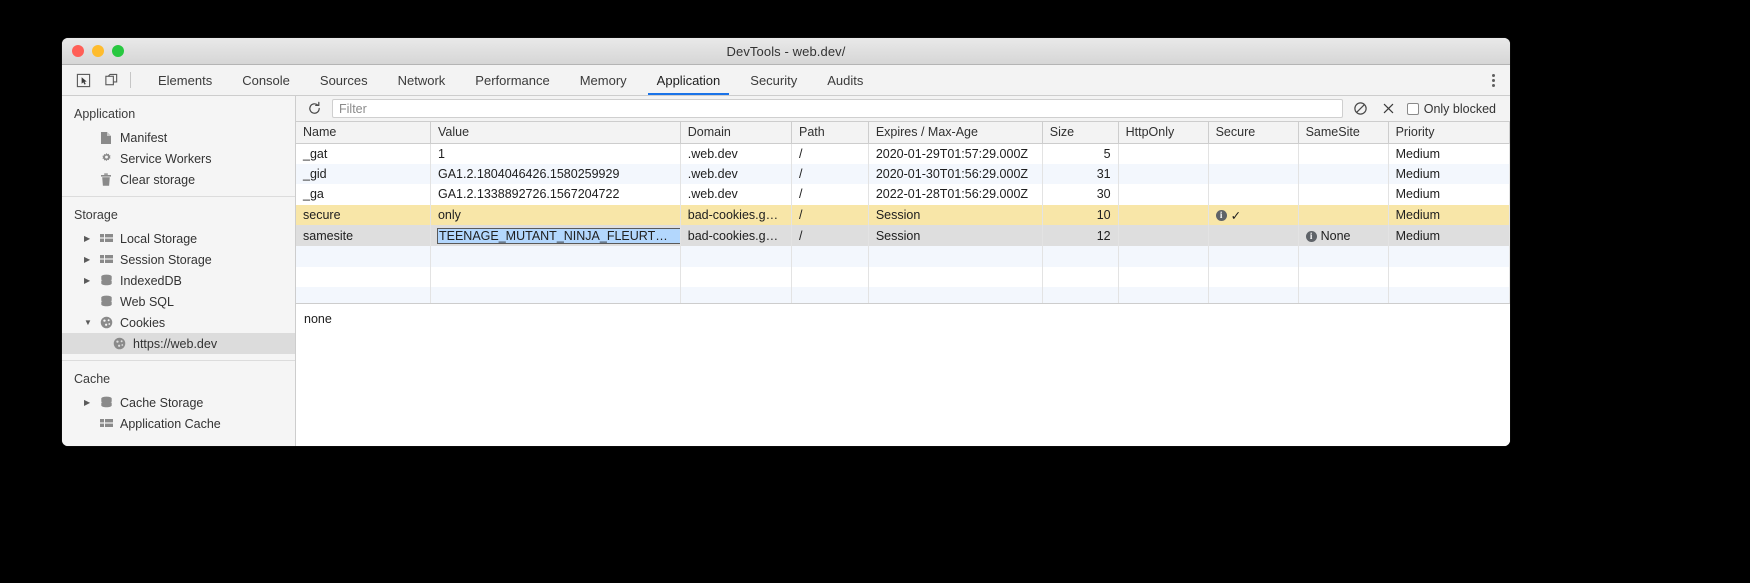 The image size is (1750, 583). What do you see at coordinates (83, 80) in the screenshot?
I see `cursor-select-icon` at bounding box center [83, 80].